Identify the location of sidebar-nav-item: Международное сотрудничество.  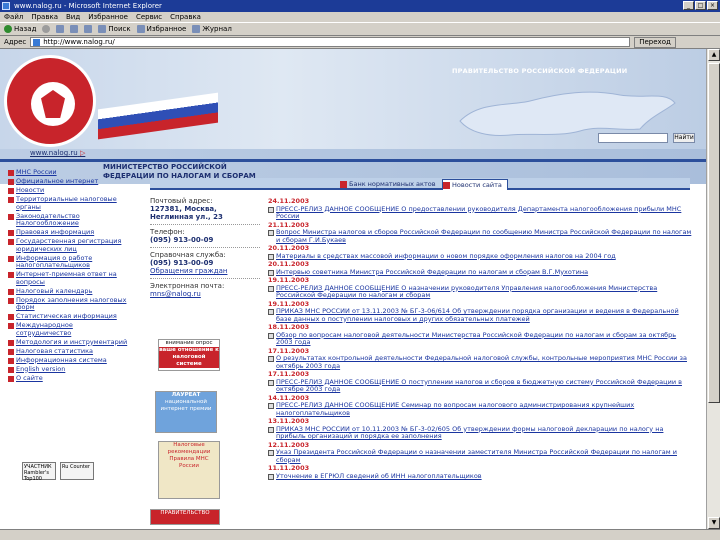
(68, 329).